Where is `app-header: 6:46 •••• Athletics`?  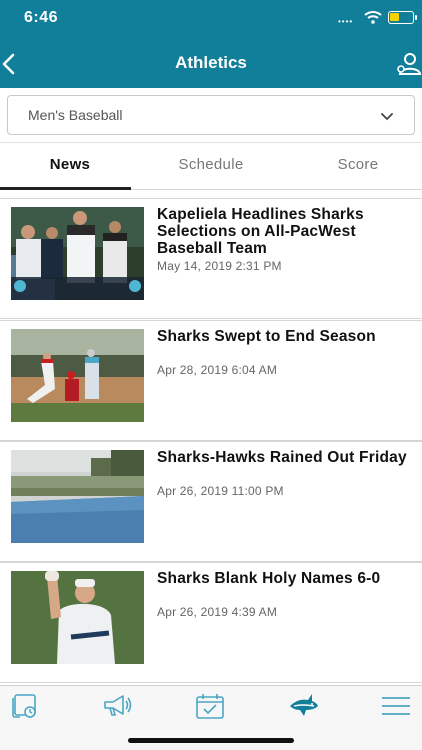
app-header: 6:46 •••• Athletics is located at coordinates (211, 44).